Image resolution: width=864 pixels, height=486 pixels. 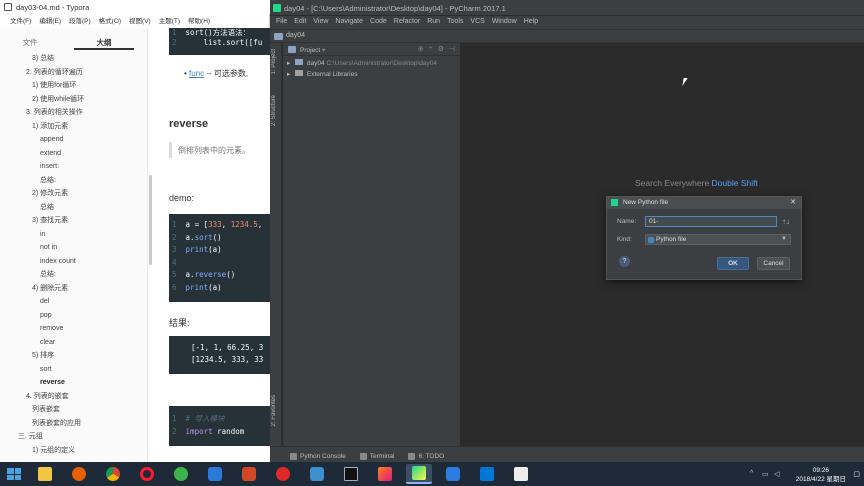 I want to click on outline-item: 5) 排序, so click(x=73, y=356).